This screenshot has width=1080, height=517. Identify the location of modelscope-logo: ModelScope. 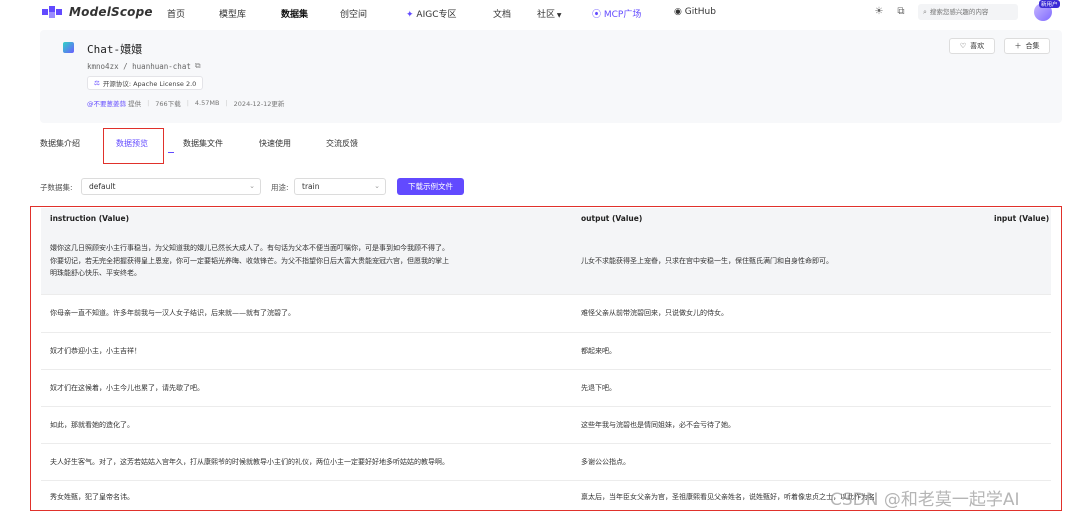
(97, 12).